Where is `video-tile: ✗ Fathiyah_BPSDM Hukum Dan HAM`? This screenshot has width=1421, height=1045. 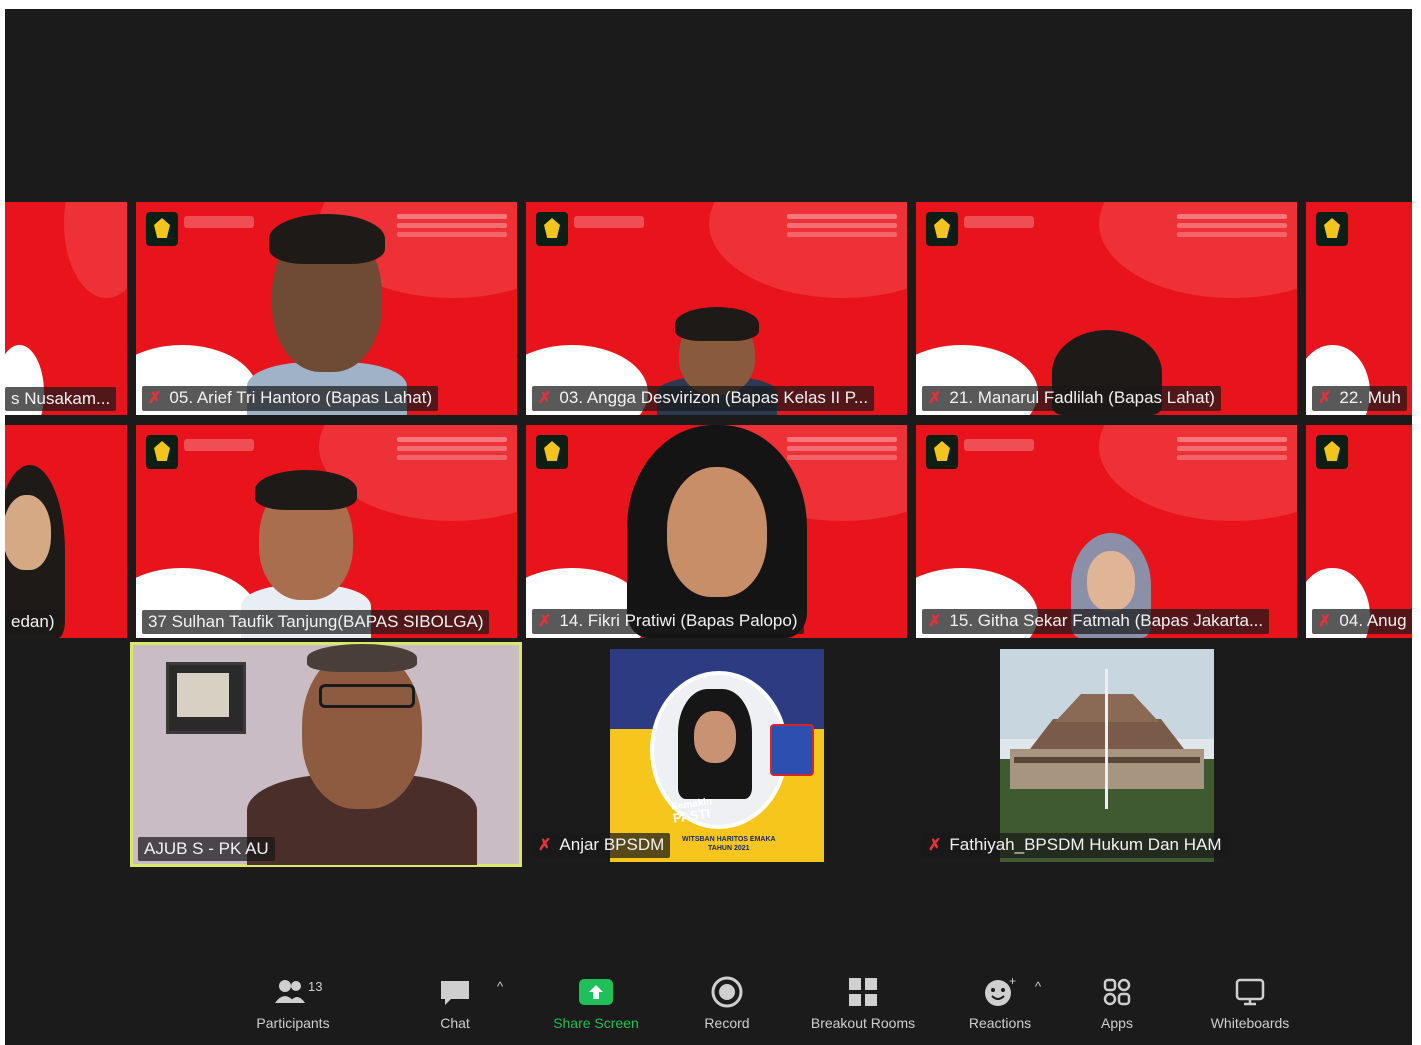 video-tile: ✗ Fathiyah_BPSDM Hukum Dan HAM is located at coordinates (1106, 754).